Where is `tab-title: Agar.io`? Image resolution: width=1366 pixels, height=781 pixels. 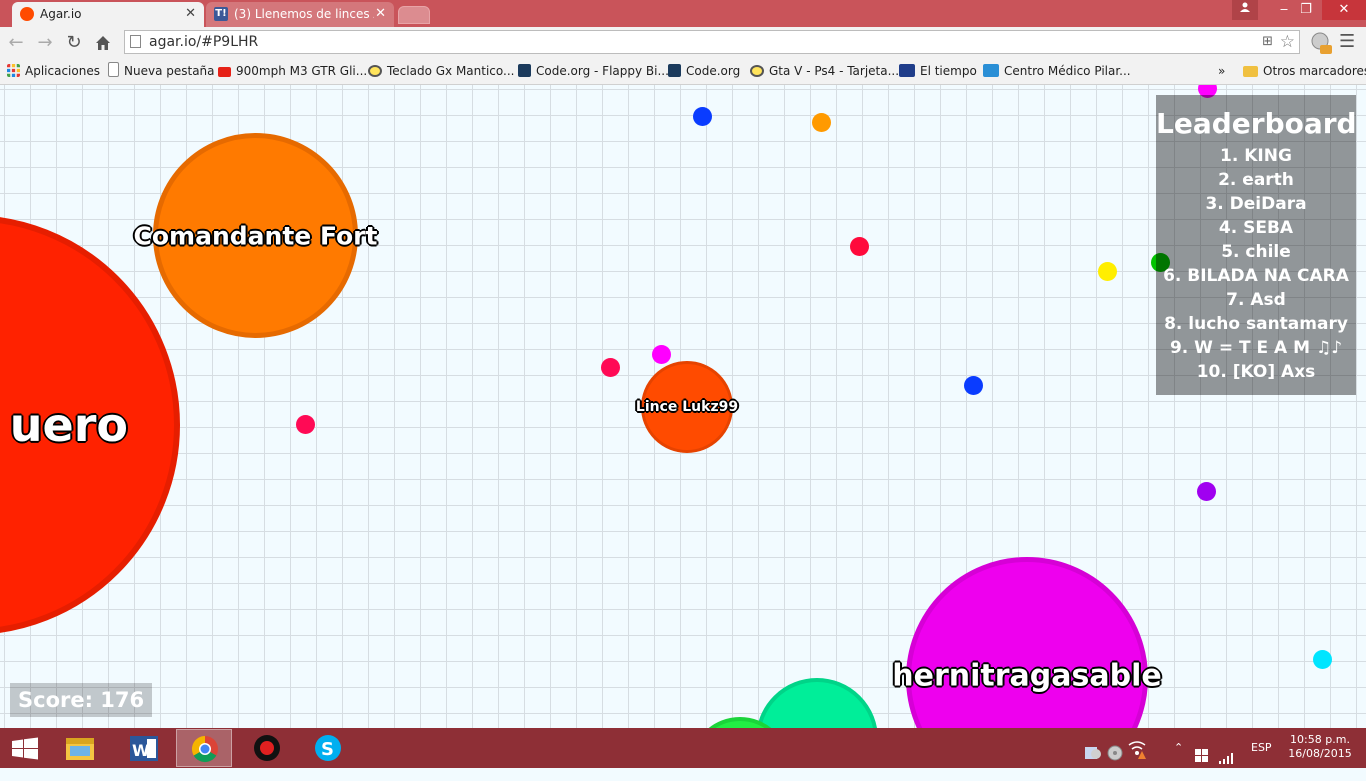 tab-title: Agar.io is located at coordinates (61, 14).